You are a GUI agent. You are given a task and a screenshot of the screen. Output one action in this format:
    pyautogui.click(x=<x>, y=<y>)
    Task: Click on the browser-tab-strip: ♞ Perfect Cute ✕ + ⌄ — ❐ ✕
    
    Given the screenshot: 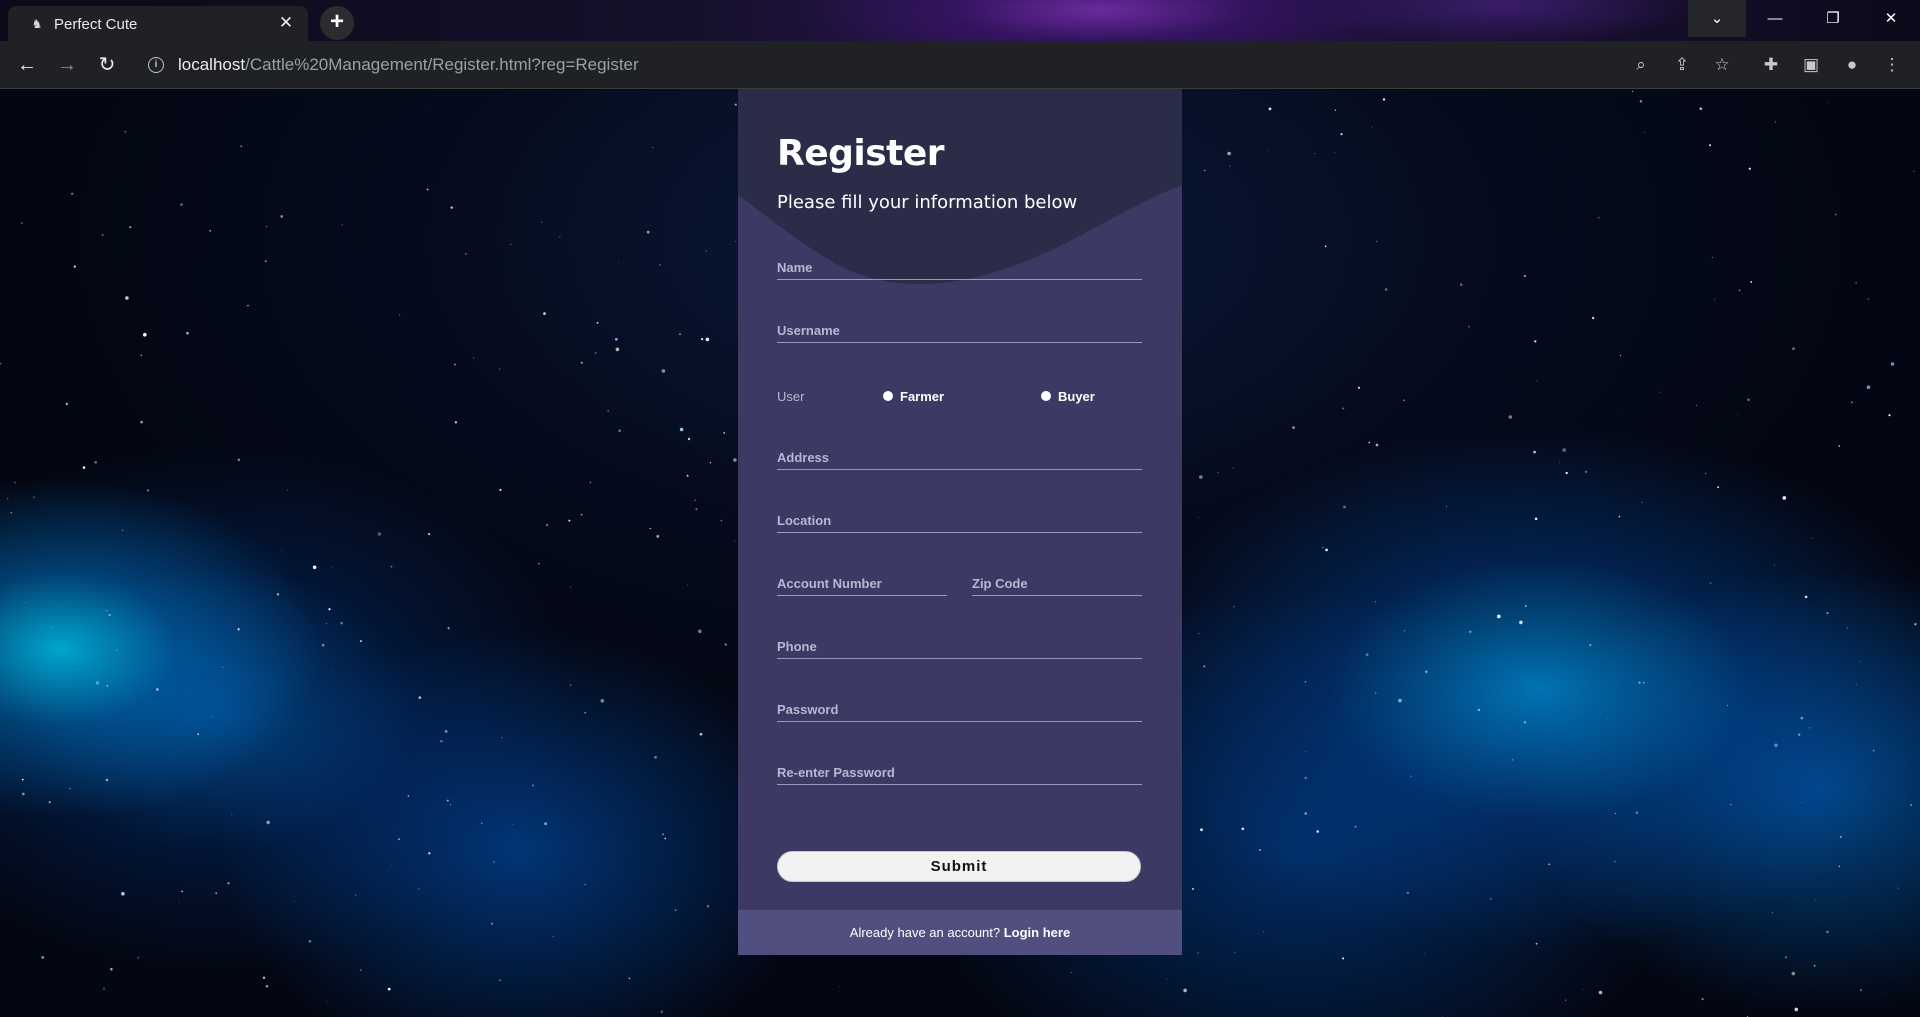 What is the action you would take?
    pyautogui.click(x=960, y=20)
    